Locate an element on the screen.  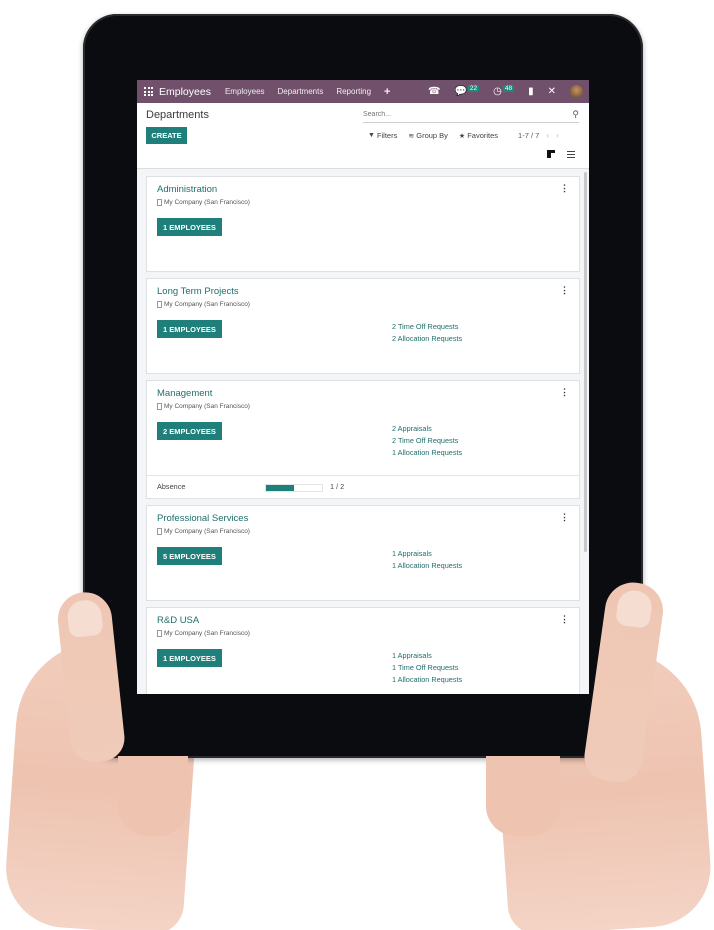
employees-button: 5 EMPLOYEES is located at coordinates (189, 556).